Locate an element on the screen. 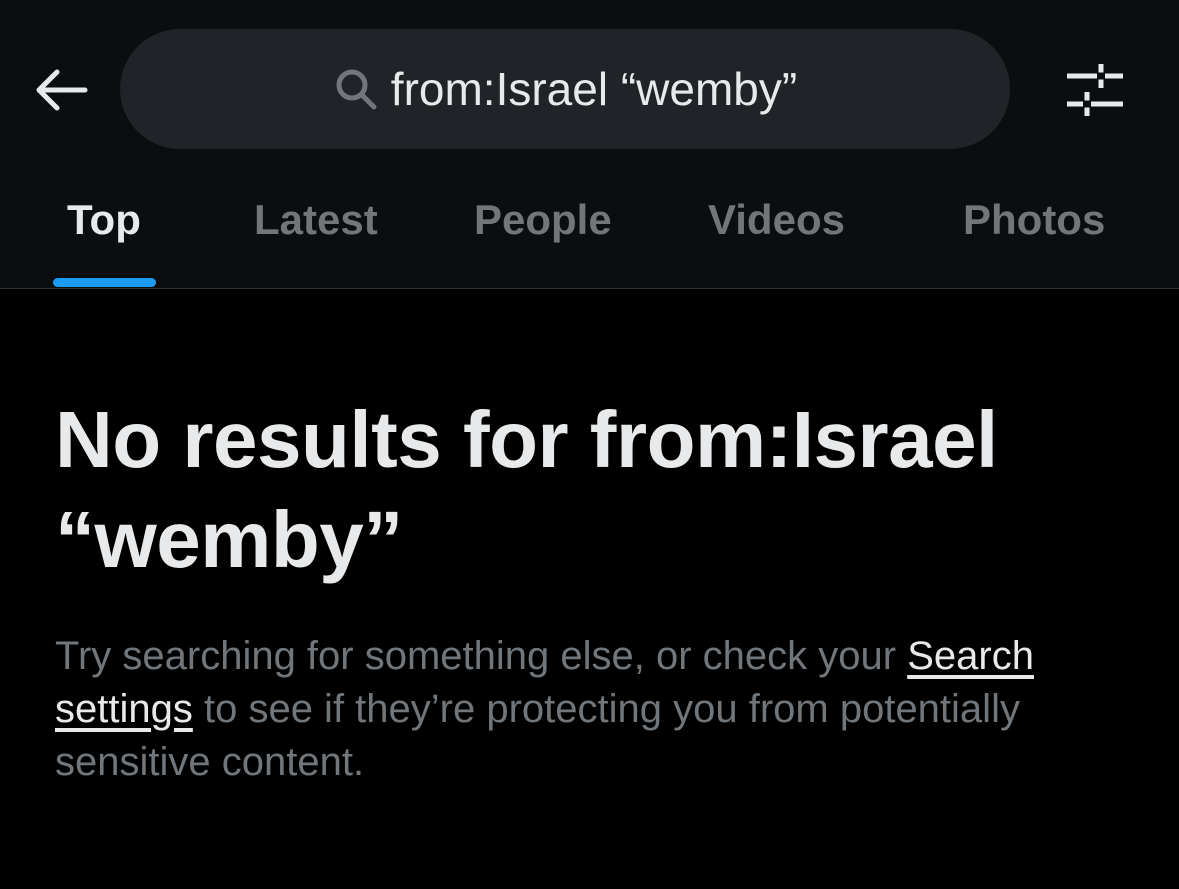 The width and height of the screenshot is (1179, 889). tab-videos: Videos is located at coordinates (776, 242).